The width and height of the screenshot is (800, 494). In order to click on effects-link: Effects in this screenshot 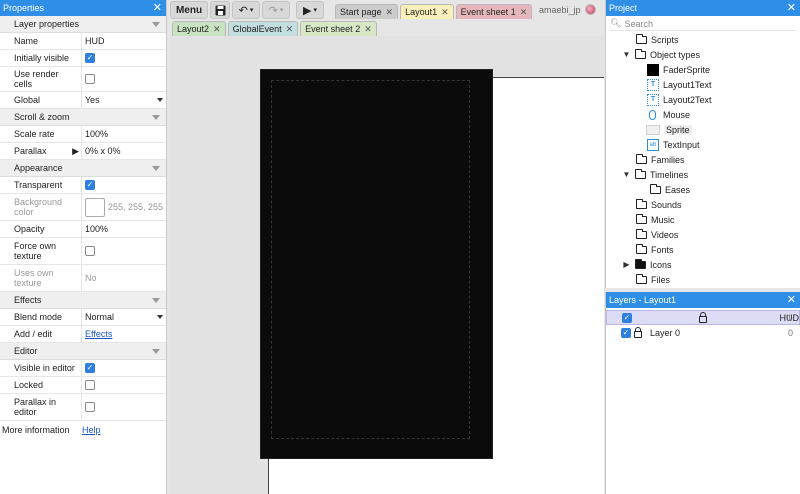, I will do `click(98, 334)`.